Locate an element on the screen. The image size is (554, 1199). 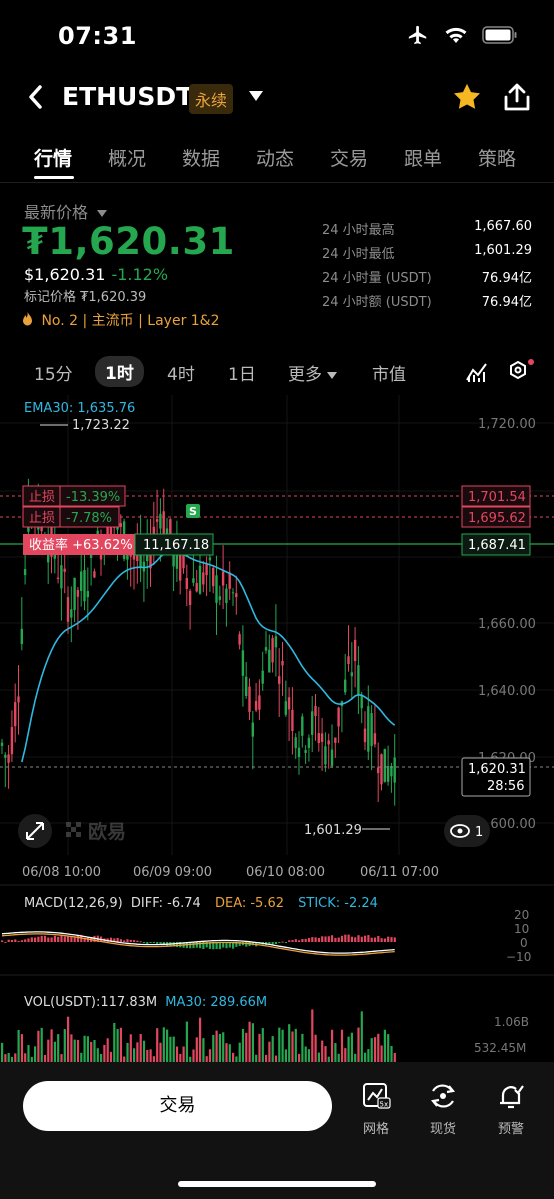
chevron-down-icon is located at coordinates (256, 96).